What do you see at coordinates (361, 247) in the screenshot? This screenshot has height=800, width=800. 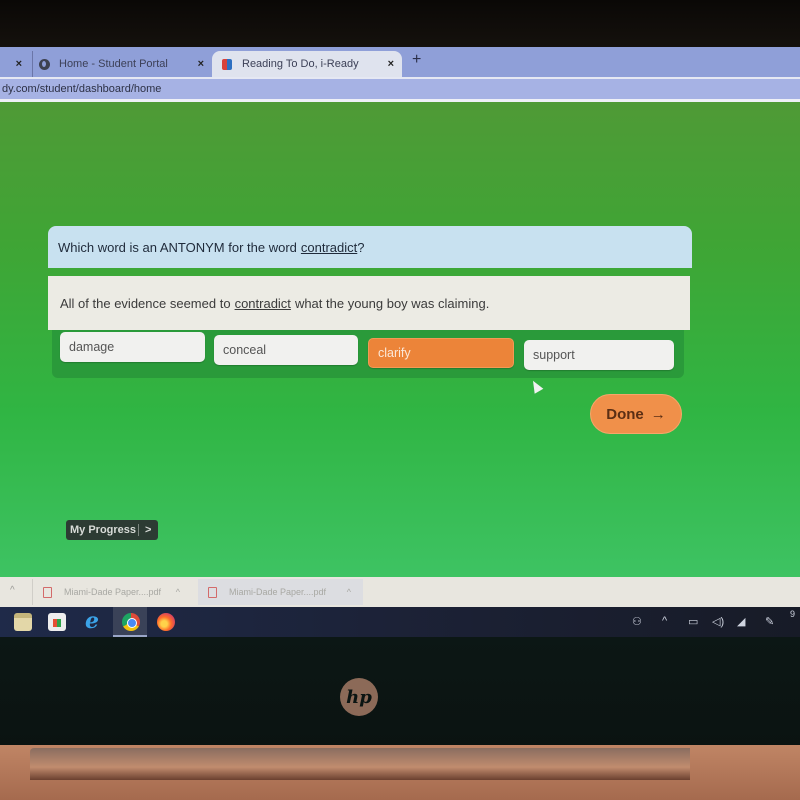 I see `question-mark: ?` at bounding box center [361, 247].